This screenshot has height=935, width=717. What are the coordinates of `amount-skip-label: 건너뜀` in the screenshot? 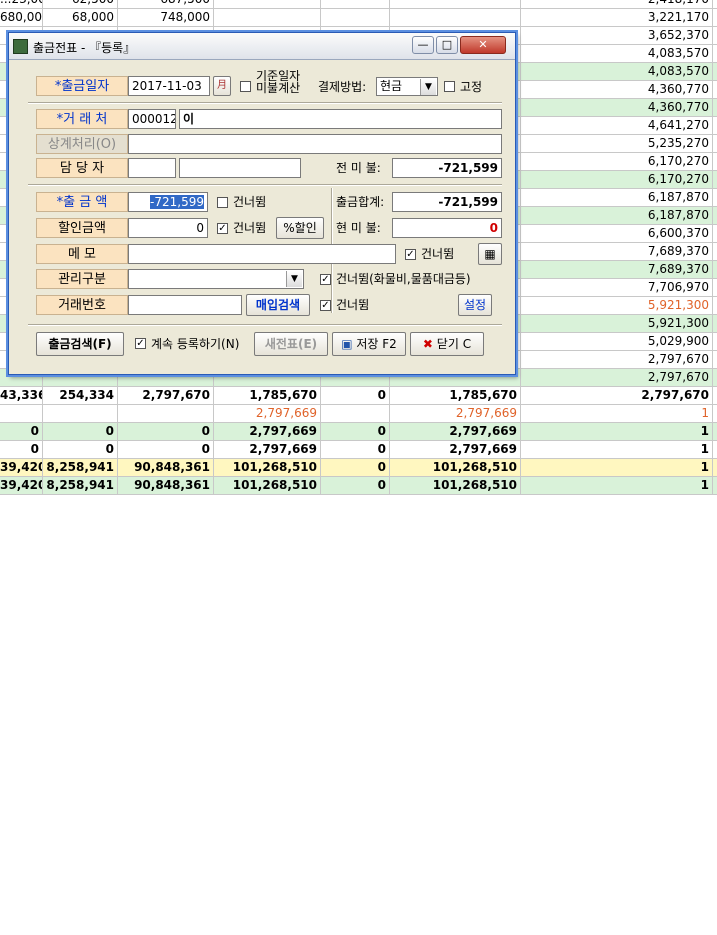 It's located at (250, 202).